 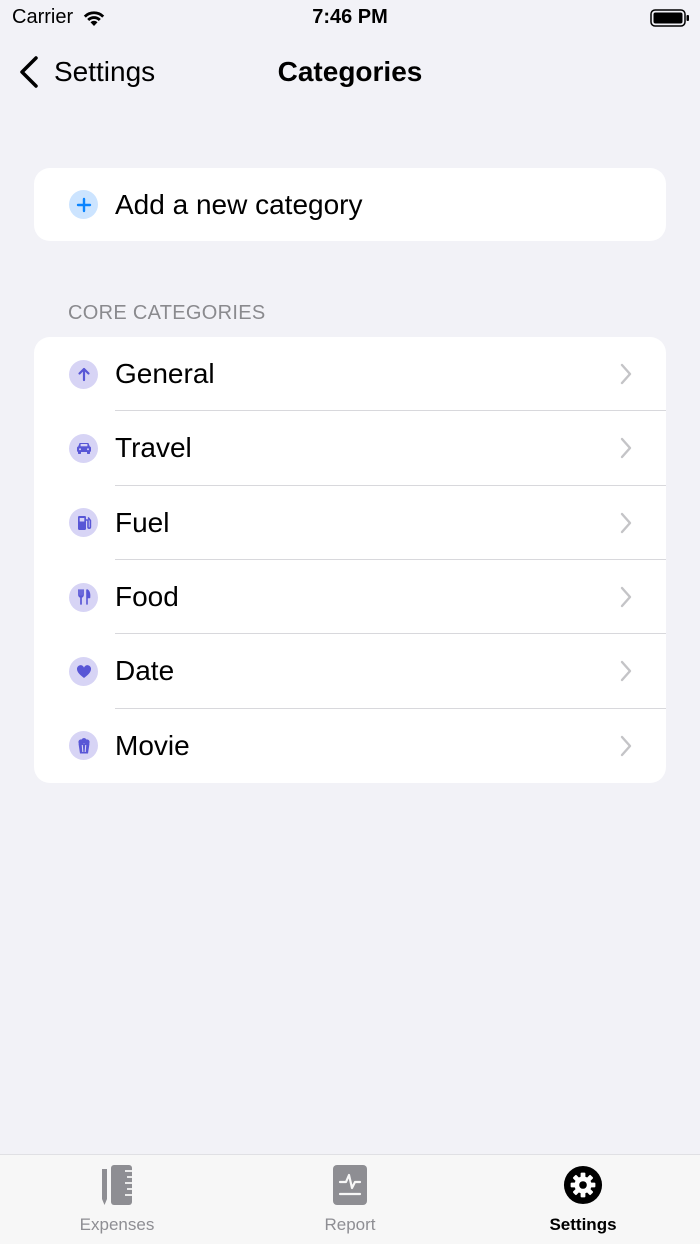 What do you see at coordinates (350, 448) in the screenshot?
I see `category-row-travel: Travel` at bounding box center [350, 448].